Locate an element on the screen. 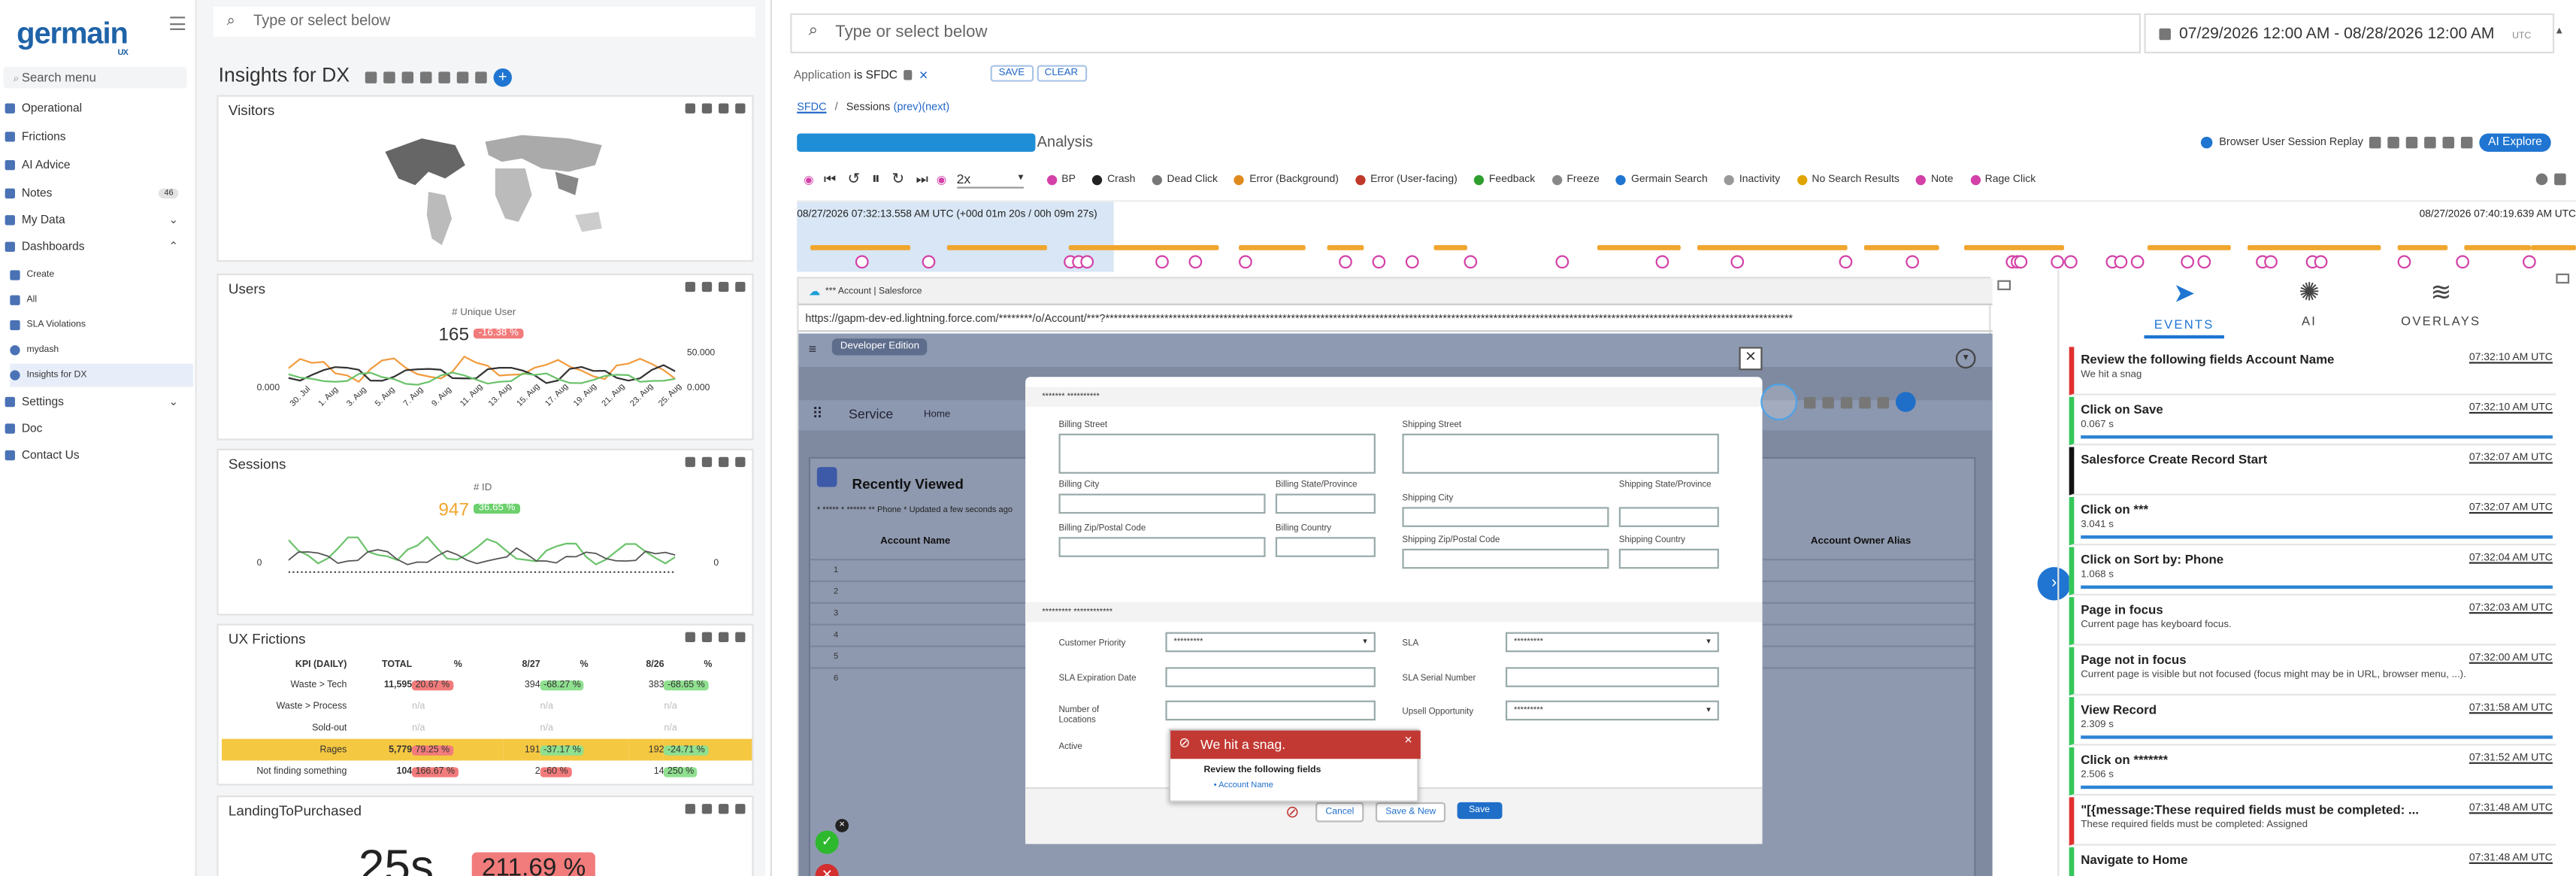  clear-filter-button: CLEAR is located at coordinates (1061, 73).